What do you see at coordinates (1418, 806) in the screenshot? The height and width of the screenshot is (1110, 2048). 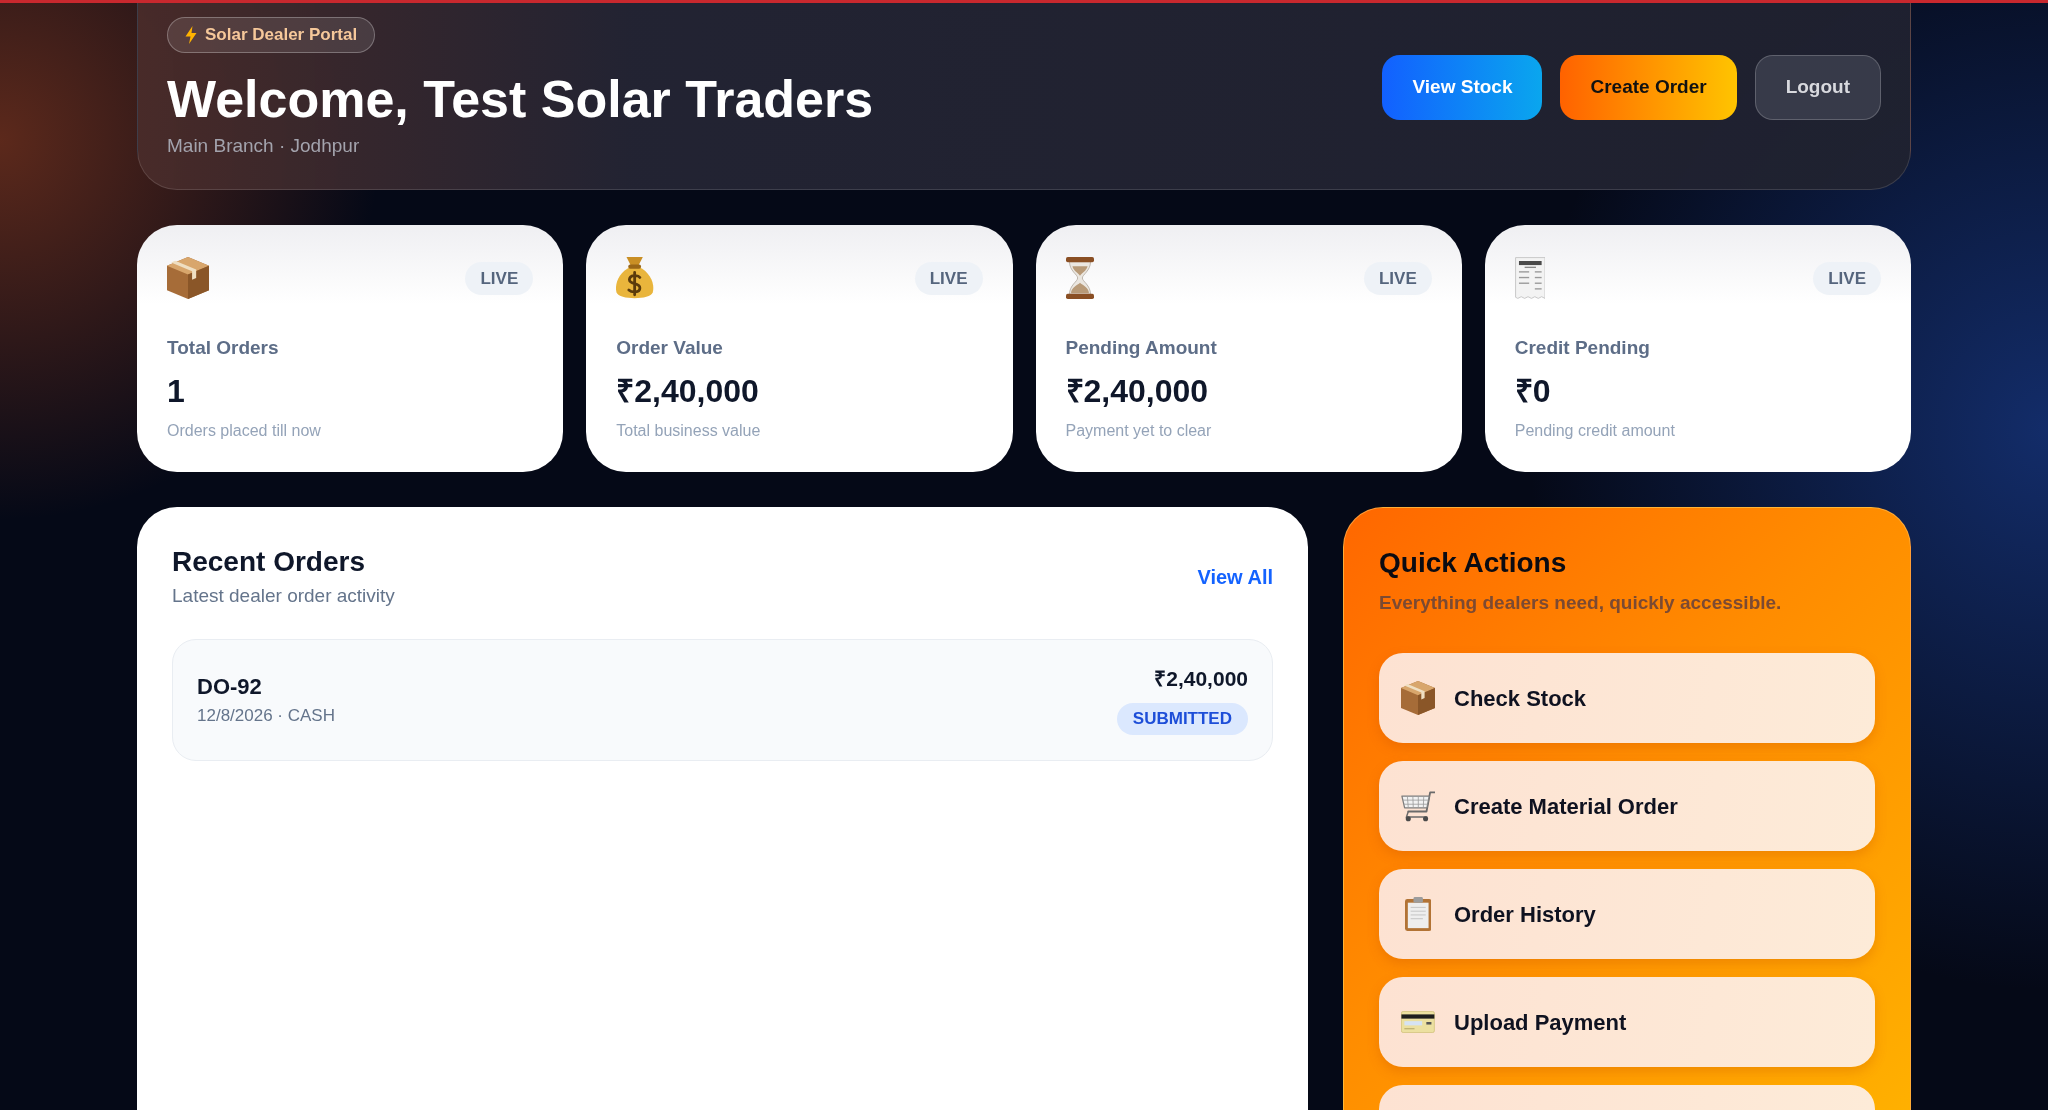 I see `shopping-cart-icon` at bounding box center [1418, 806].